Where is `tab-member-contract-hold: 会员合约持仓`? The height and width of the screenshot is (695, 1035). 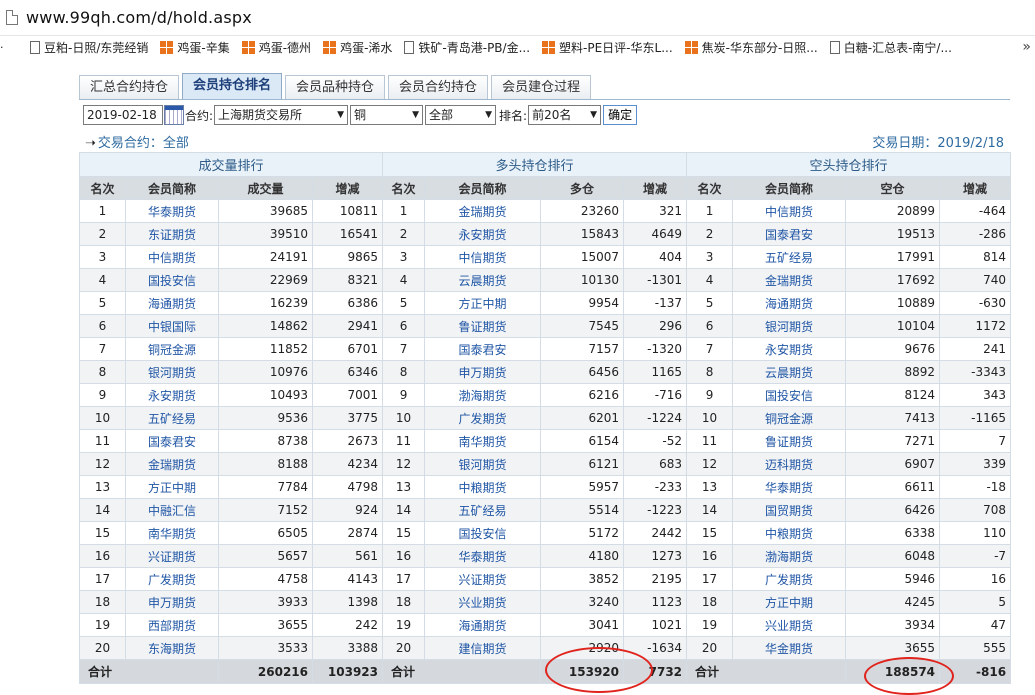
tab-member-contract-hold: 会员合约持仓 is located at coordinates (438, 87).